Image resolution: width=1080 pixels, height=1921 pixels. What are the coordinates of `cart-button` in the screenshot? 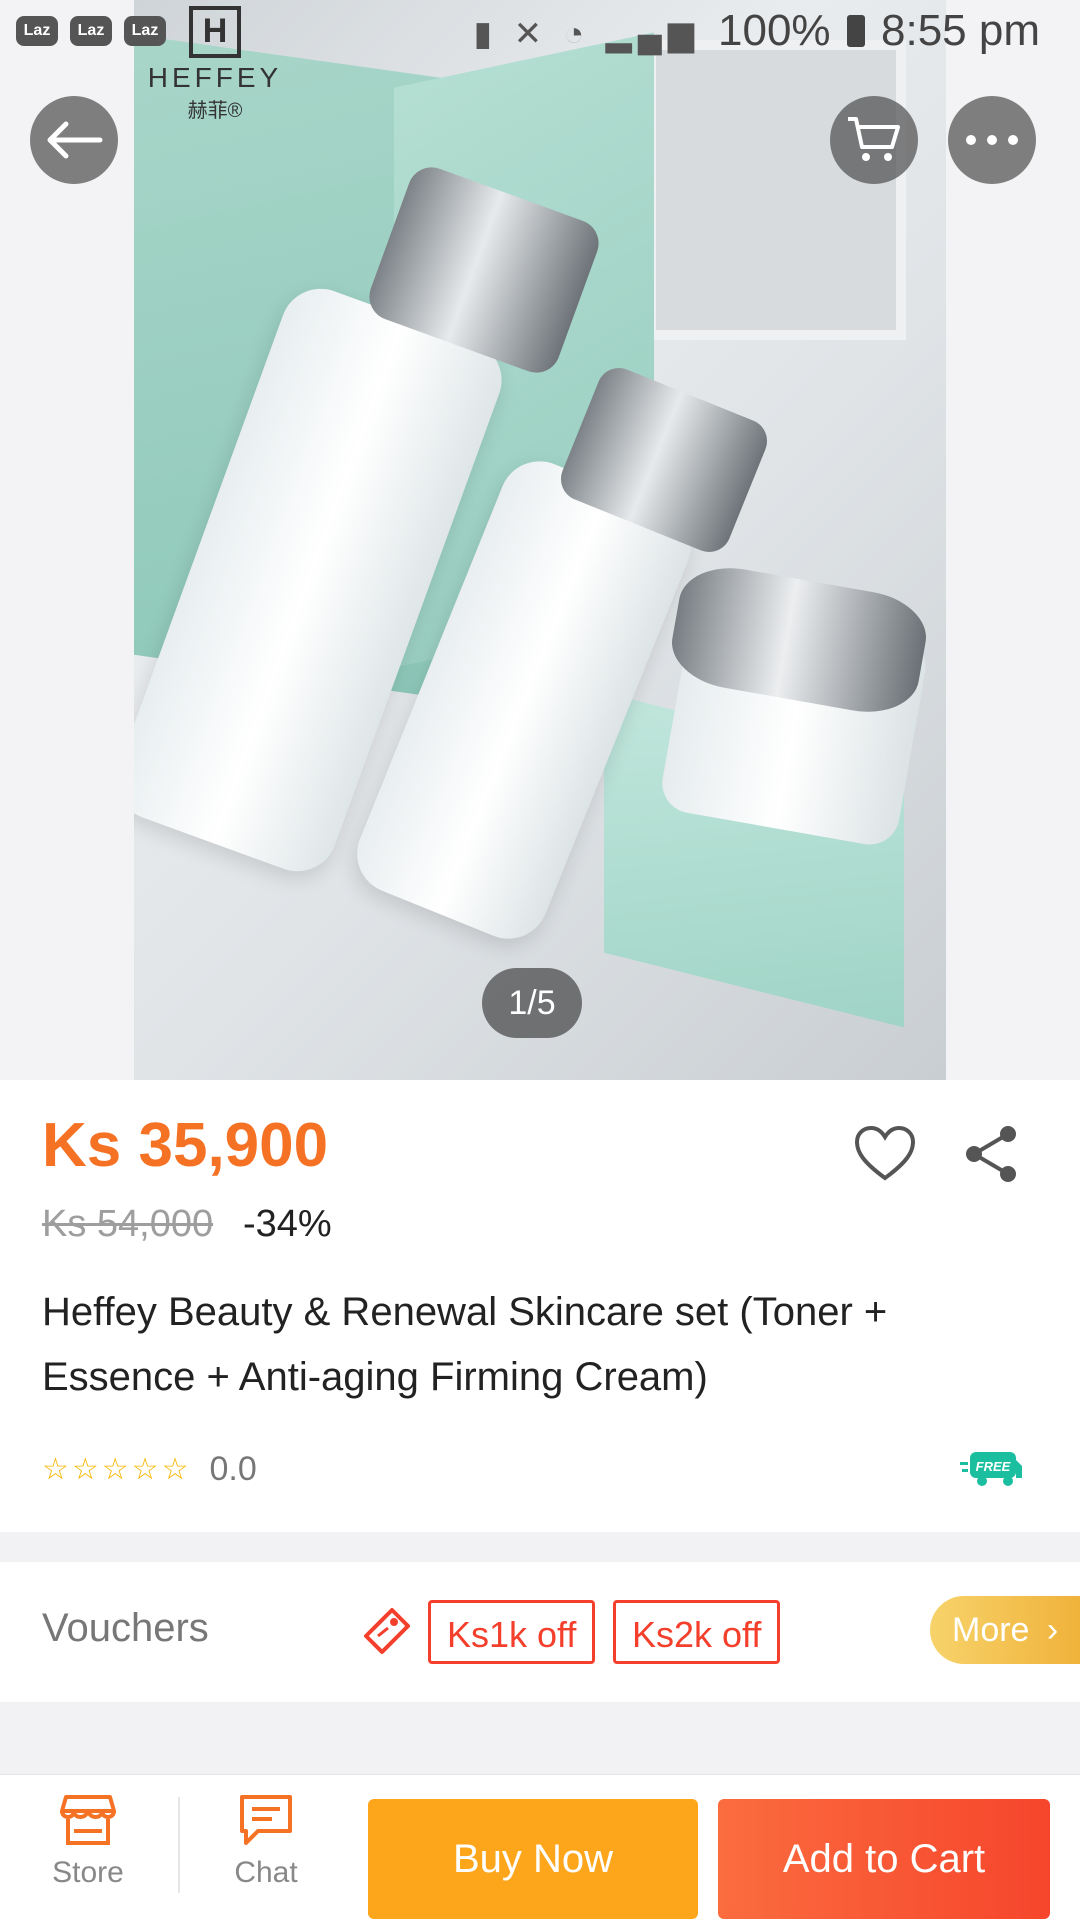 It's located at (874, 140).